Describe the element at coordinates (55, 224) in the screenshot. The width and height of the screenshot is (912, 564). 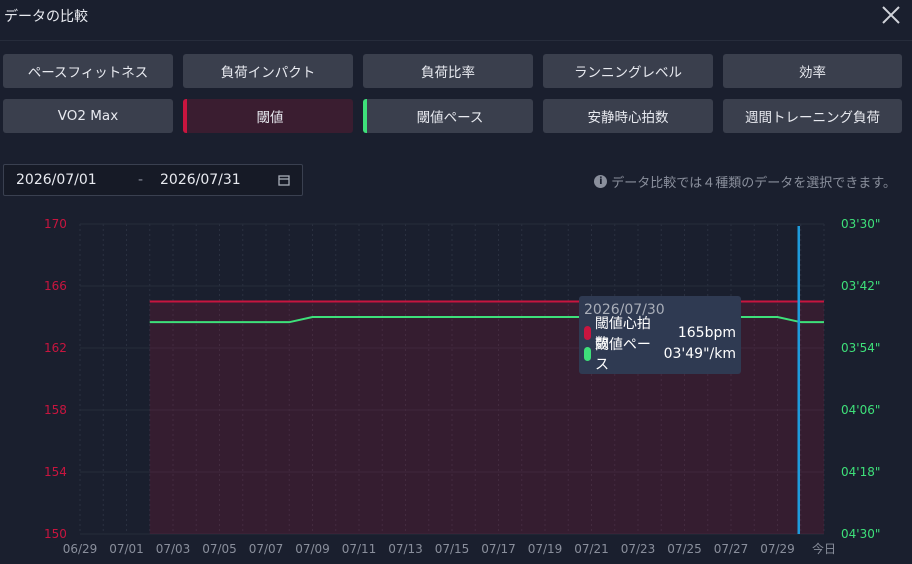
I see `y-left-tick-label: 170` at that location.